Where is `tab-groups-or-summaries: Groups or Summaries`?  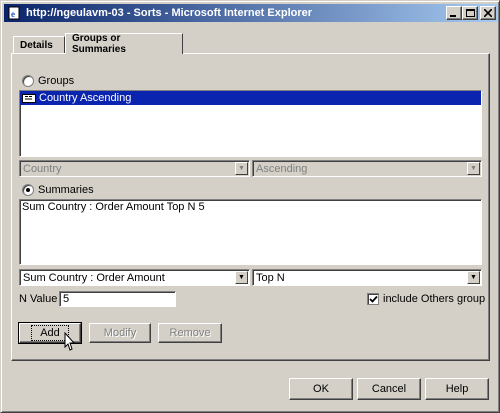
tab-groups-or-summaries: Groups or Summaries is located at coordinates (124, 44).